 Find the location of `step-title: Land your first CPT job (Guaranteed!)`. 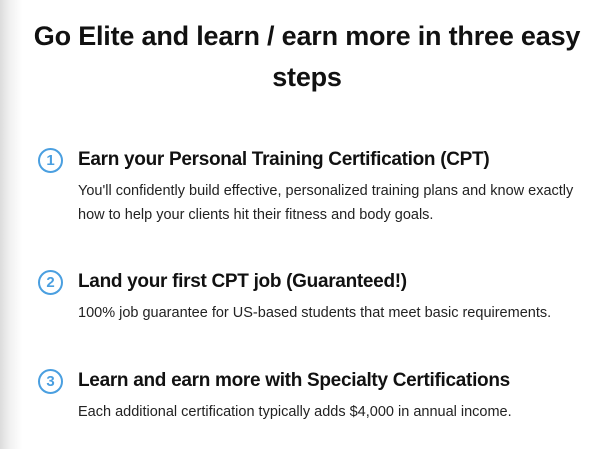

step-title: Land your first CPT job (Guaranteed!) is located at coordinates (242, 281).